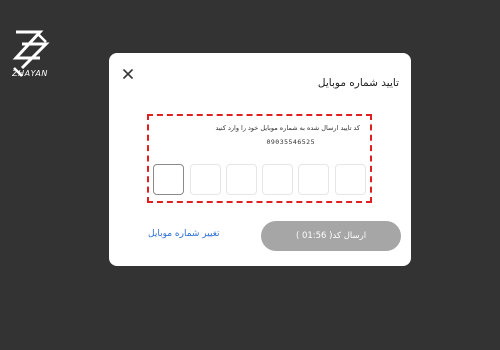 The height and width of the screenshot is (350, 500). Describe the element at coordinates (128, 74) in the screenshot. I see `close-icon` at that location.